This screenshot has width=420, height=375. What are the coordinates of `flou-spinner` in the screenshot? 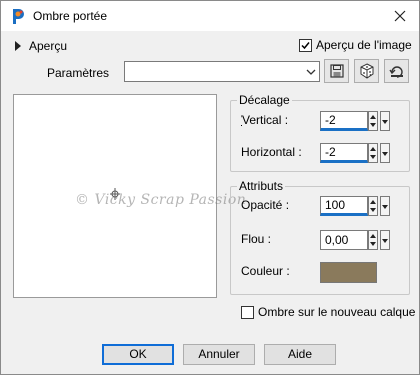 It's located at (373, 240).